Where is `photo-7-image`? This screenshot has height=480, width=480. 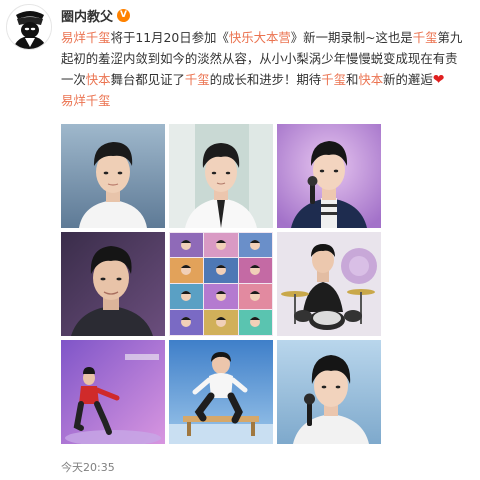
photo-7-image is located at coordinates (113, 392).